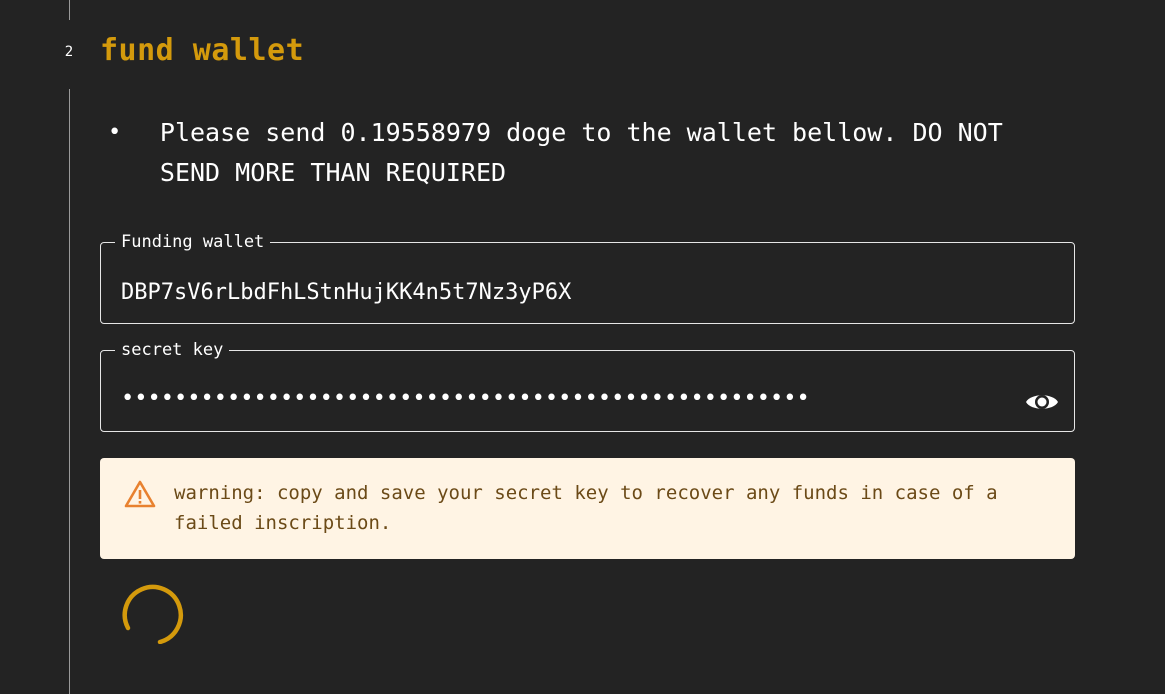 This screenshot has width=1165, height=694. What do you see at coordinates (152, 614) in the screenshot?
I see `spinner-icon` at bounding box center [152, 614].